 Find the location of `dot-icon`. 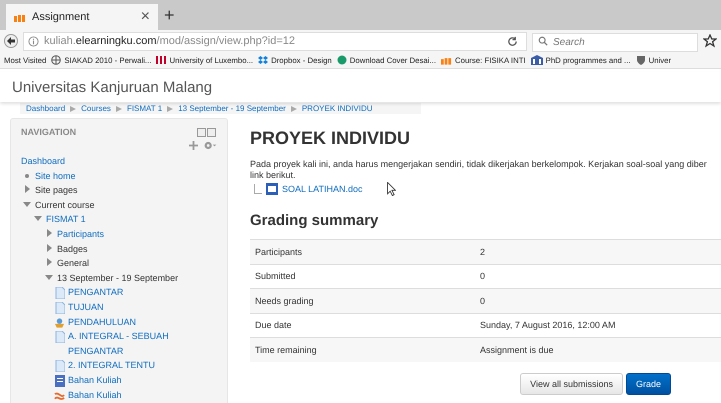

dot-icon is located at coordinates (341, 60).